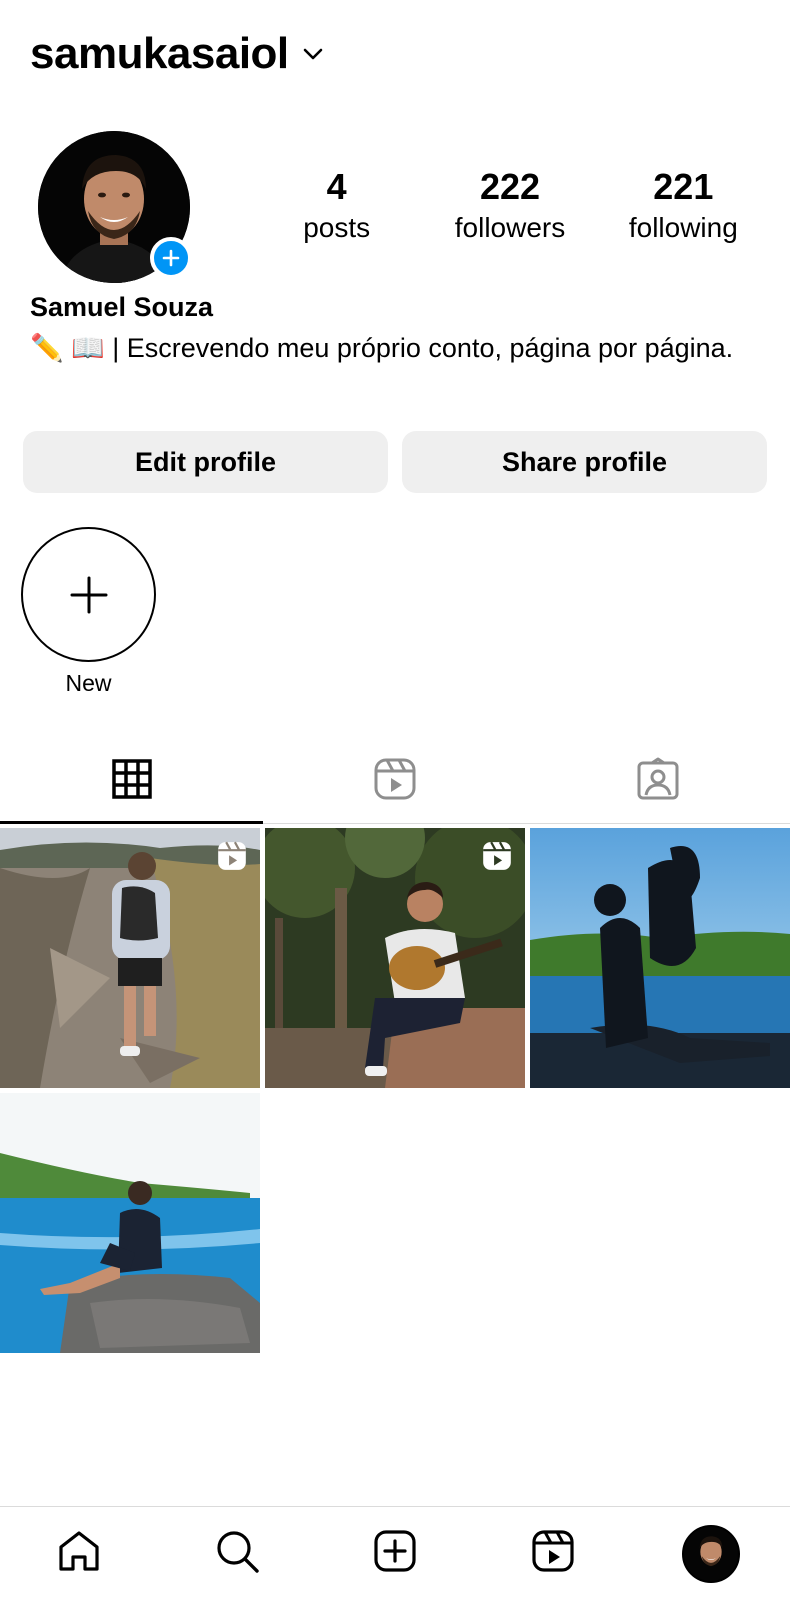 The height and width of the screenshot is (1600, 790). Describe the element at coordinates (395, 462) in the screenshot. I see `profile-actions: Edit profile Share profile` at that location.